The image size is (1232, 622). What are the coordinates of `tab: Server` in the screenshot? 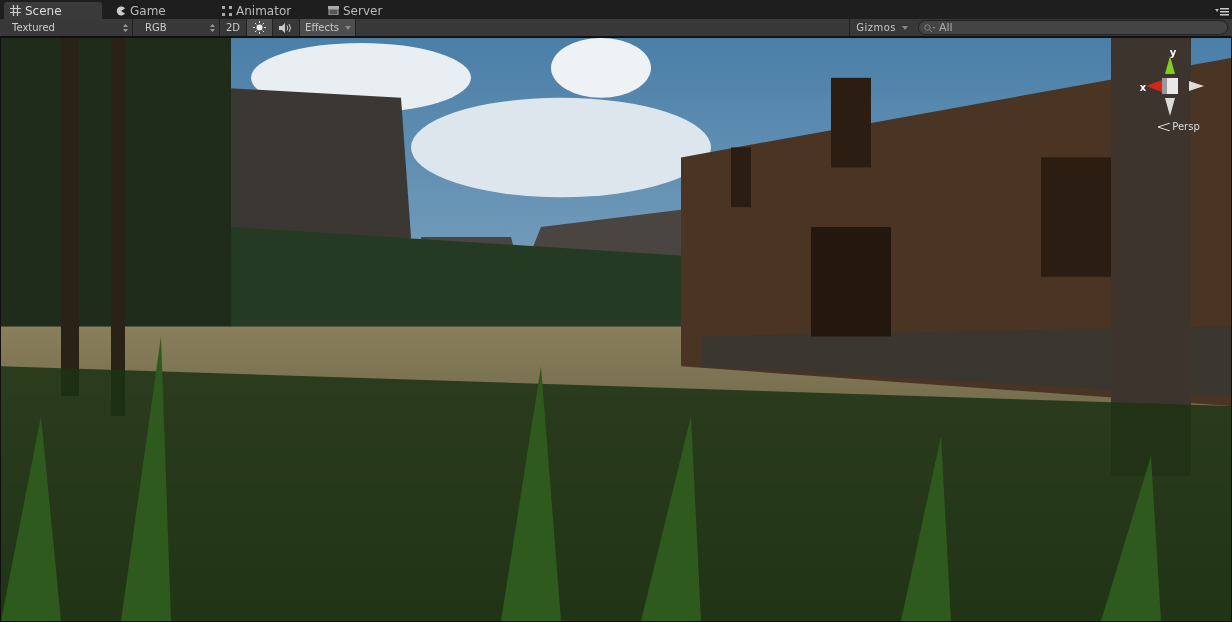 It's located at (371, 10).